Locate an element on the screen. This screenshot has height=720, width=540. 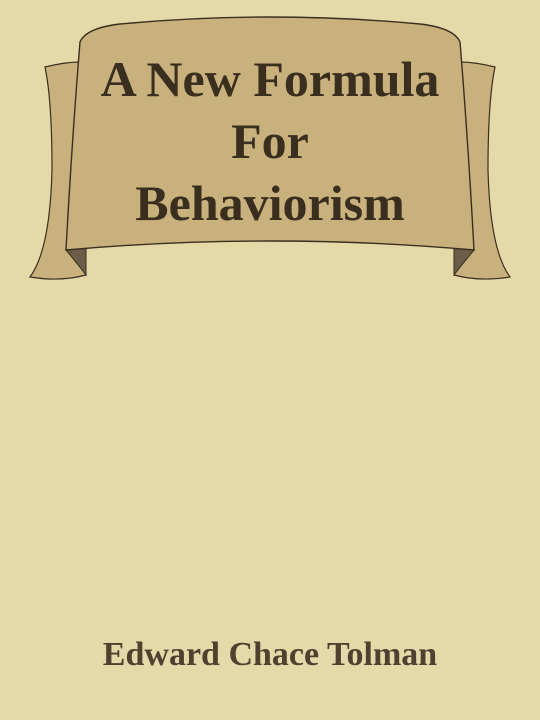
title-line-2: For is located at coordinates (270, 141).